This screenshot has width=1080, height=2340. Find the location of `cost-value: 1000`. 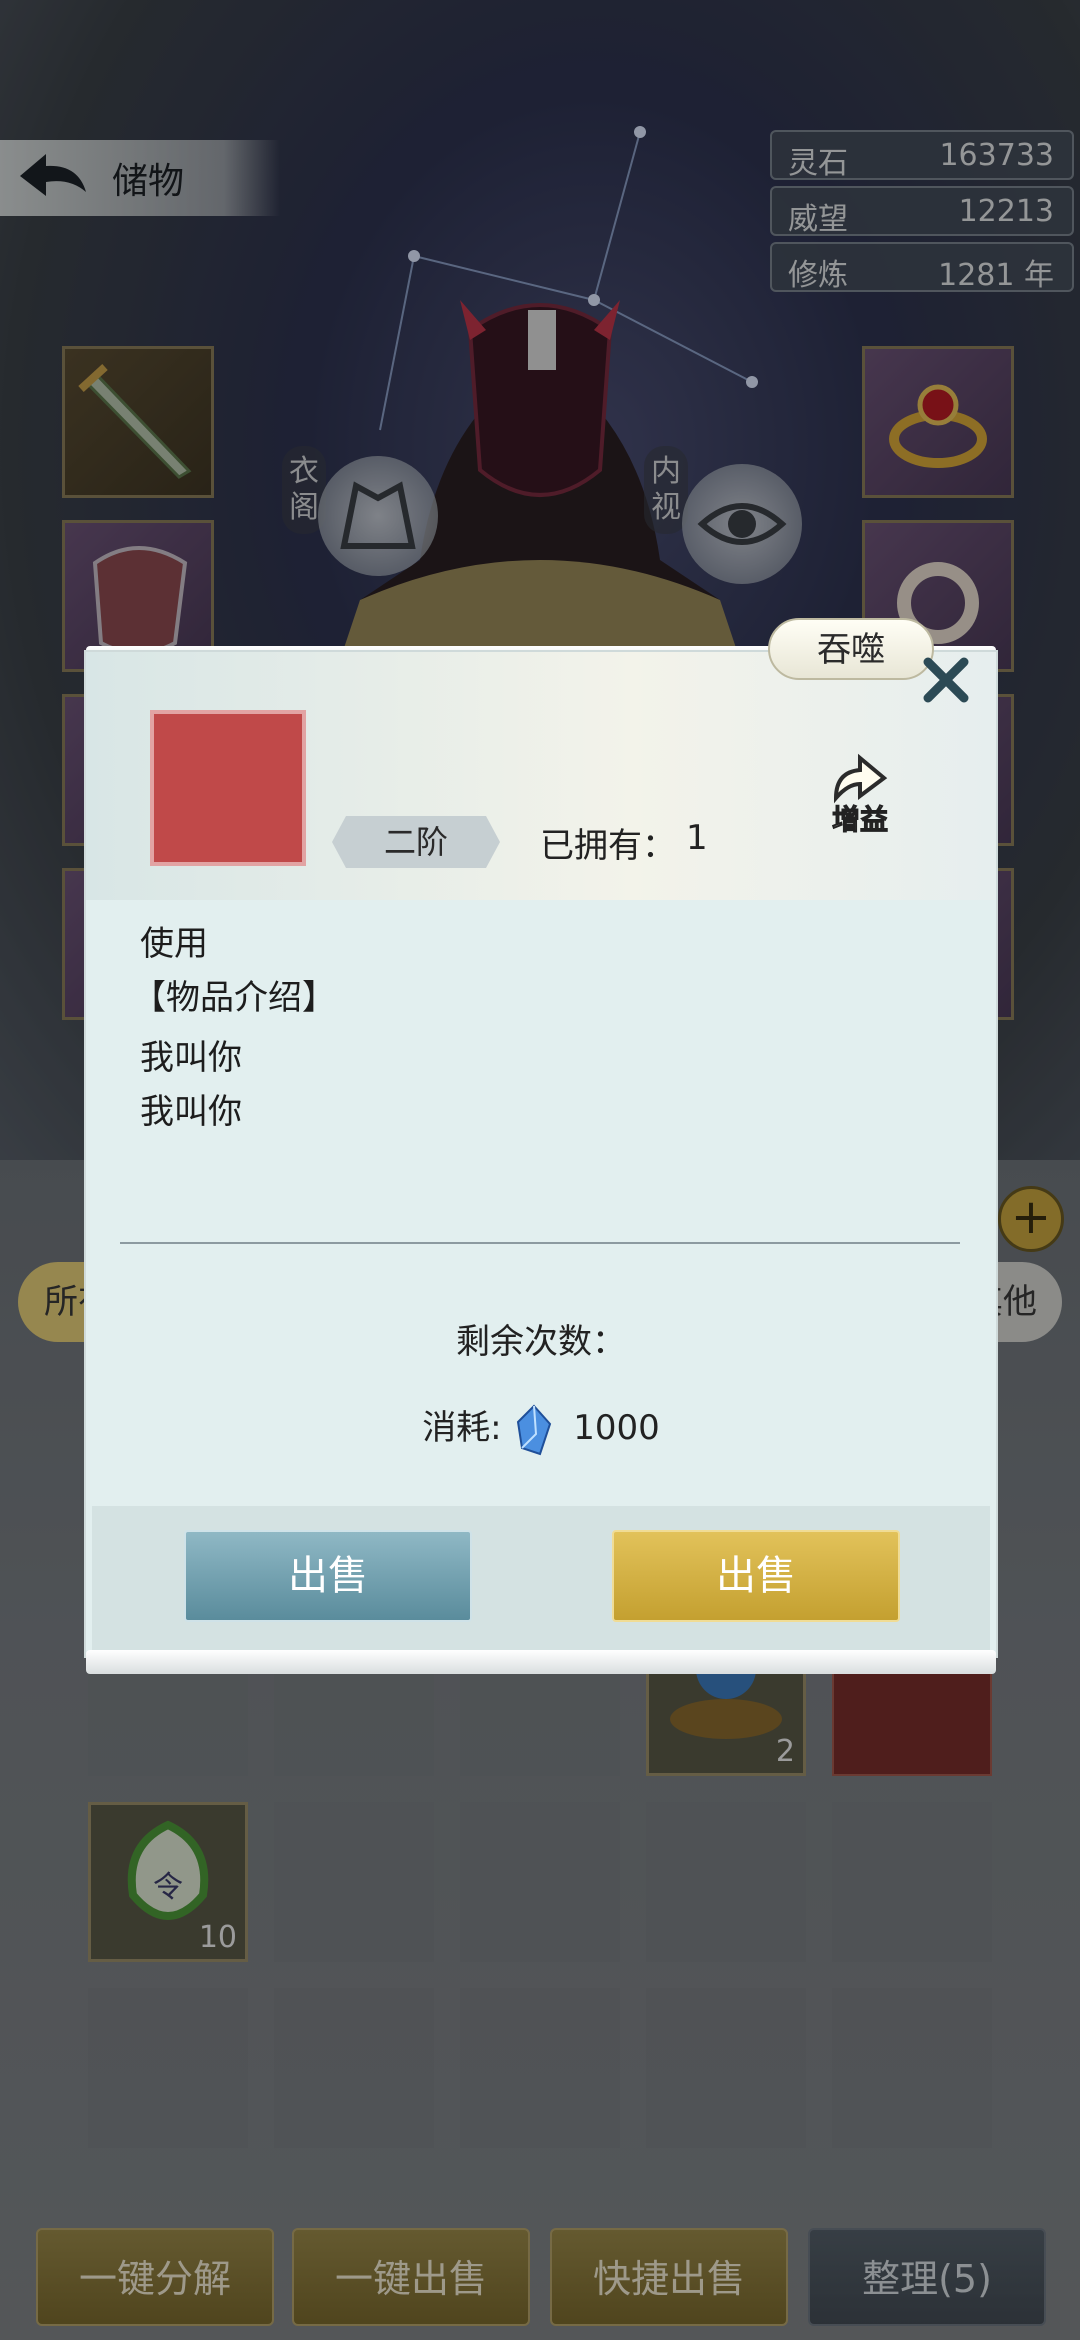

cost-value: 1000 is located at coordinates (616, 1428).